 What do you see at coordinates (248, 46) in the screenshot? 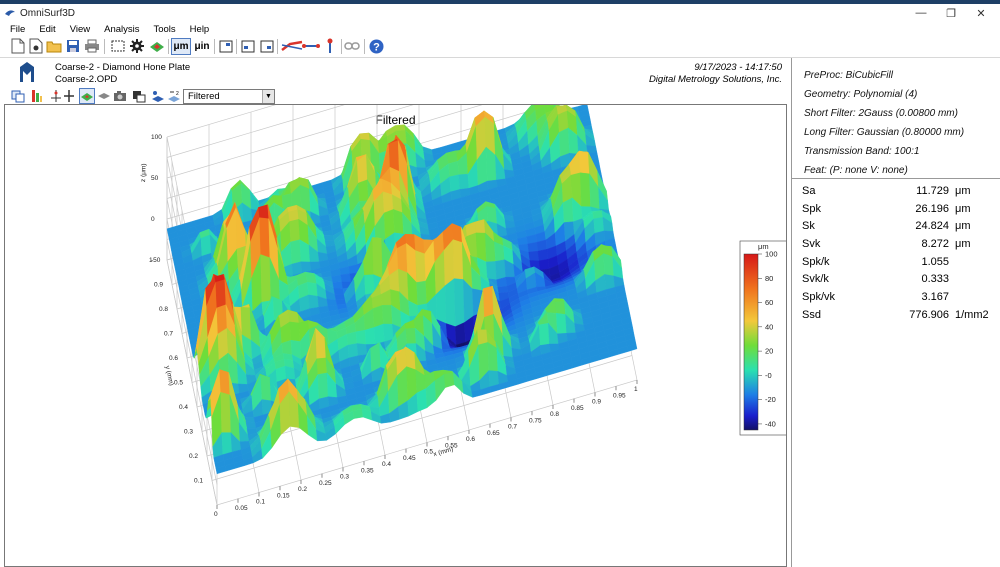
I see `frame-left-icon` at bounding box center [248, 46].